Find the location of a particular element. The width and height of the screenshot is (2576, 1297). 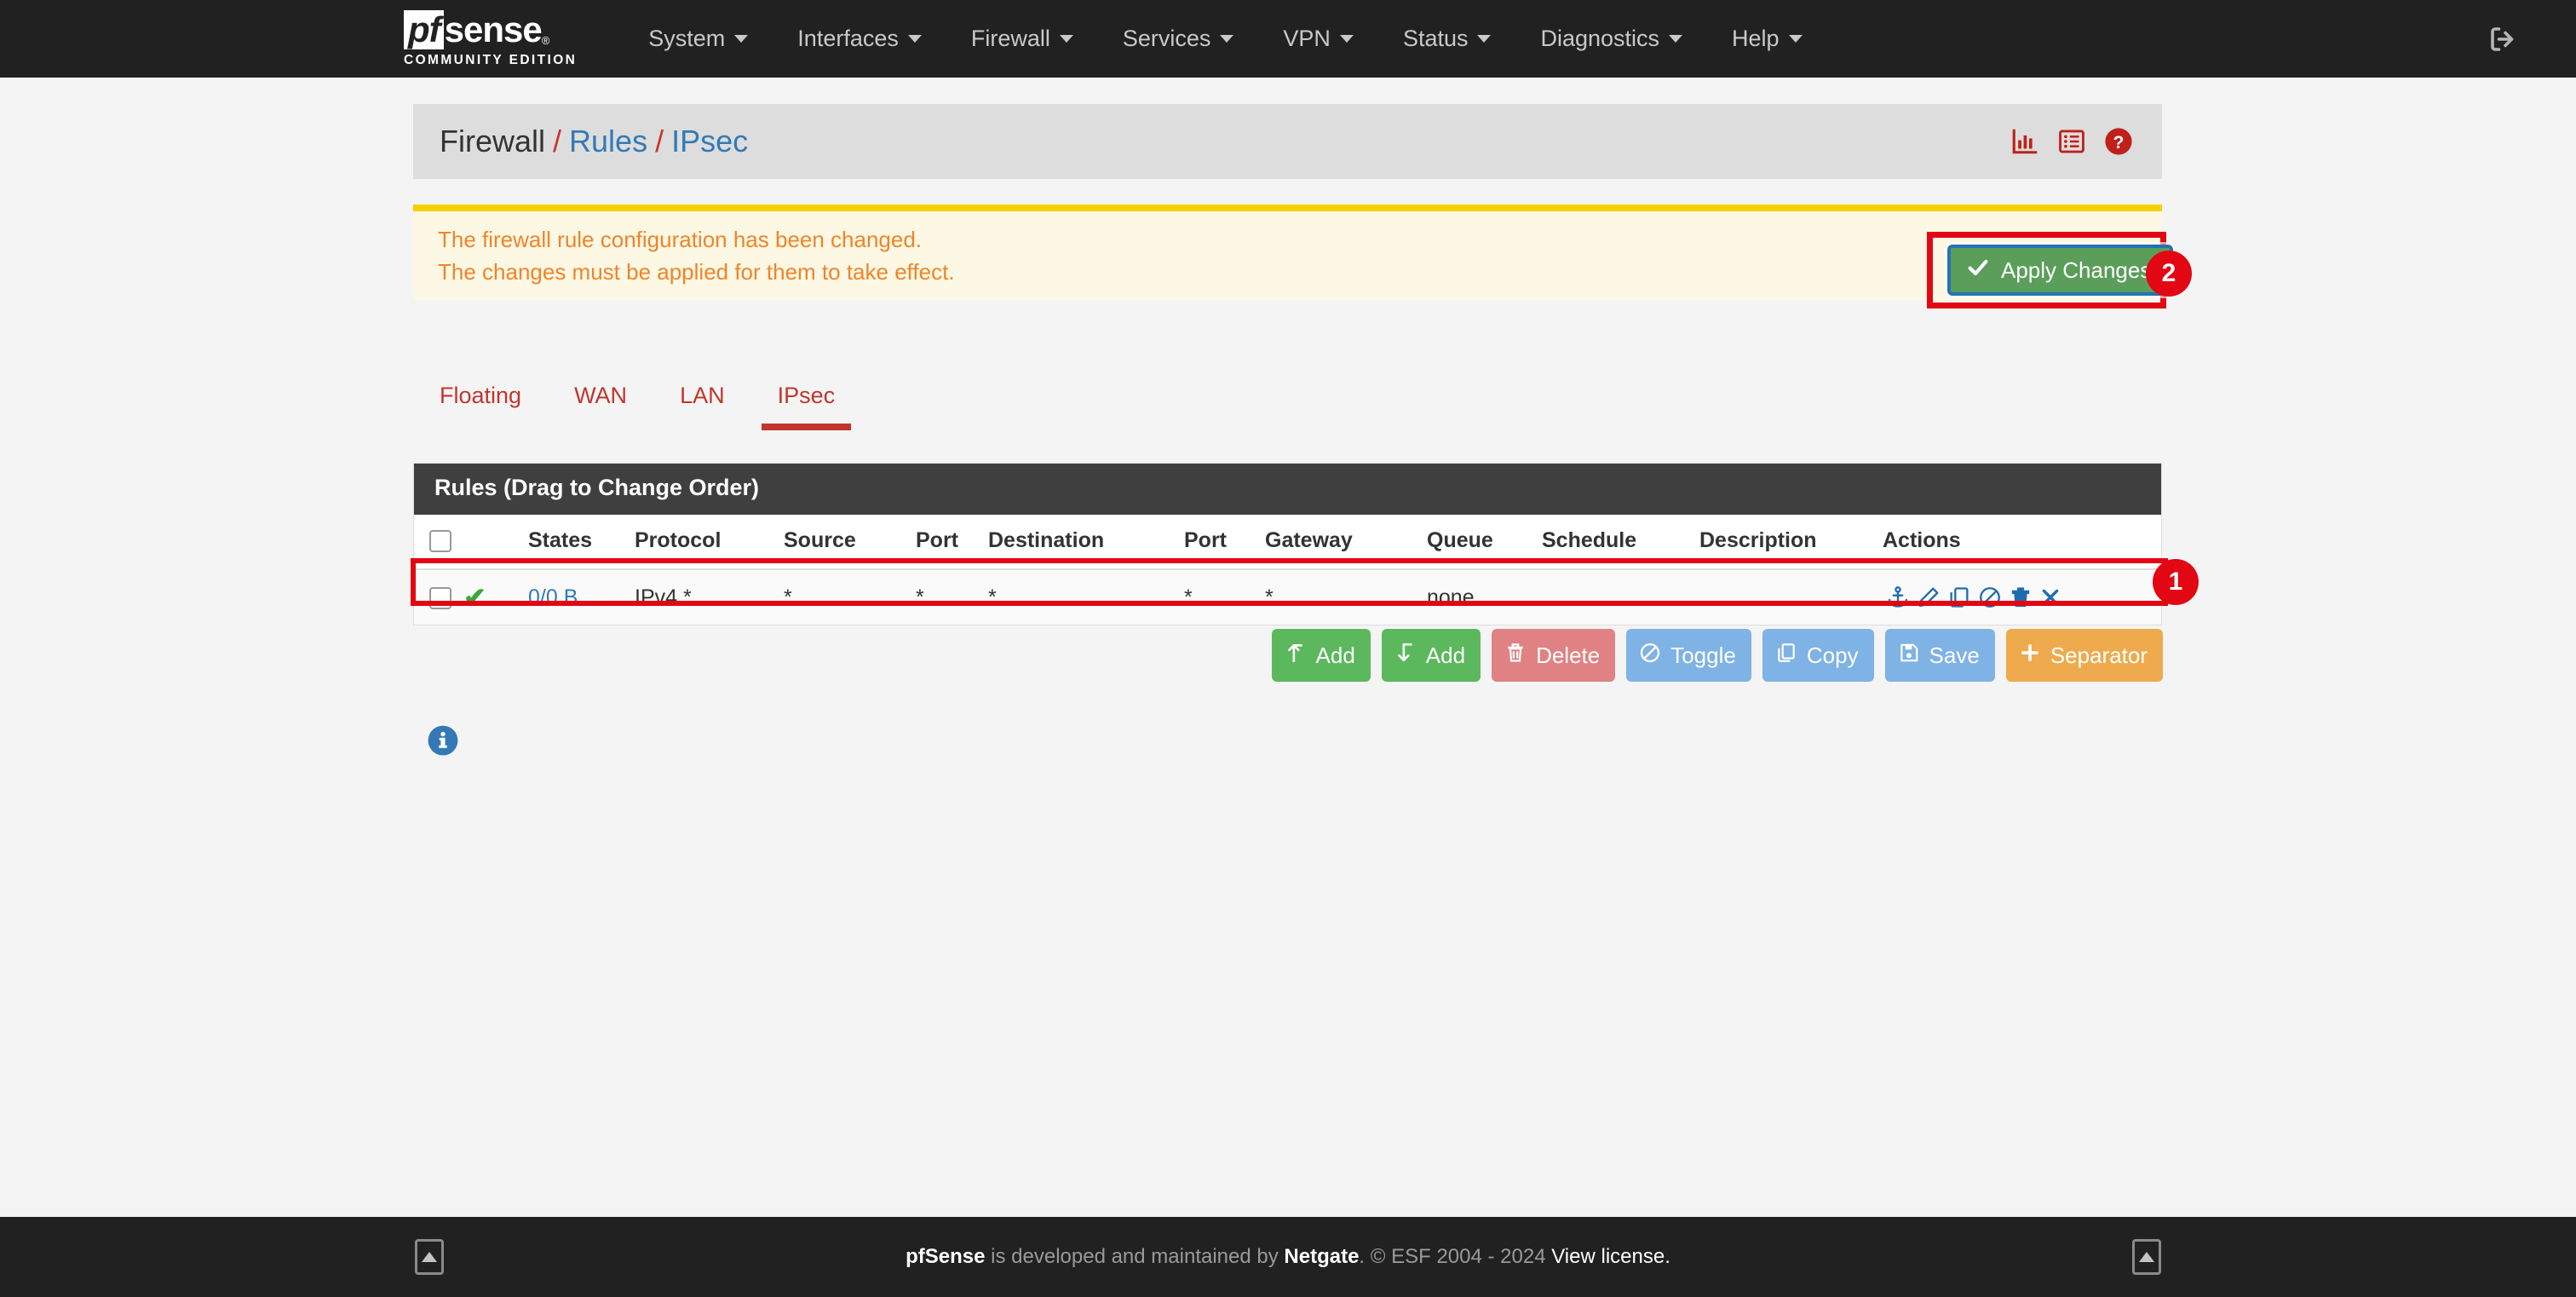

row-actions is located at coordinates (2020, 597).